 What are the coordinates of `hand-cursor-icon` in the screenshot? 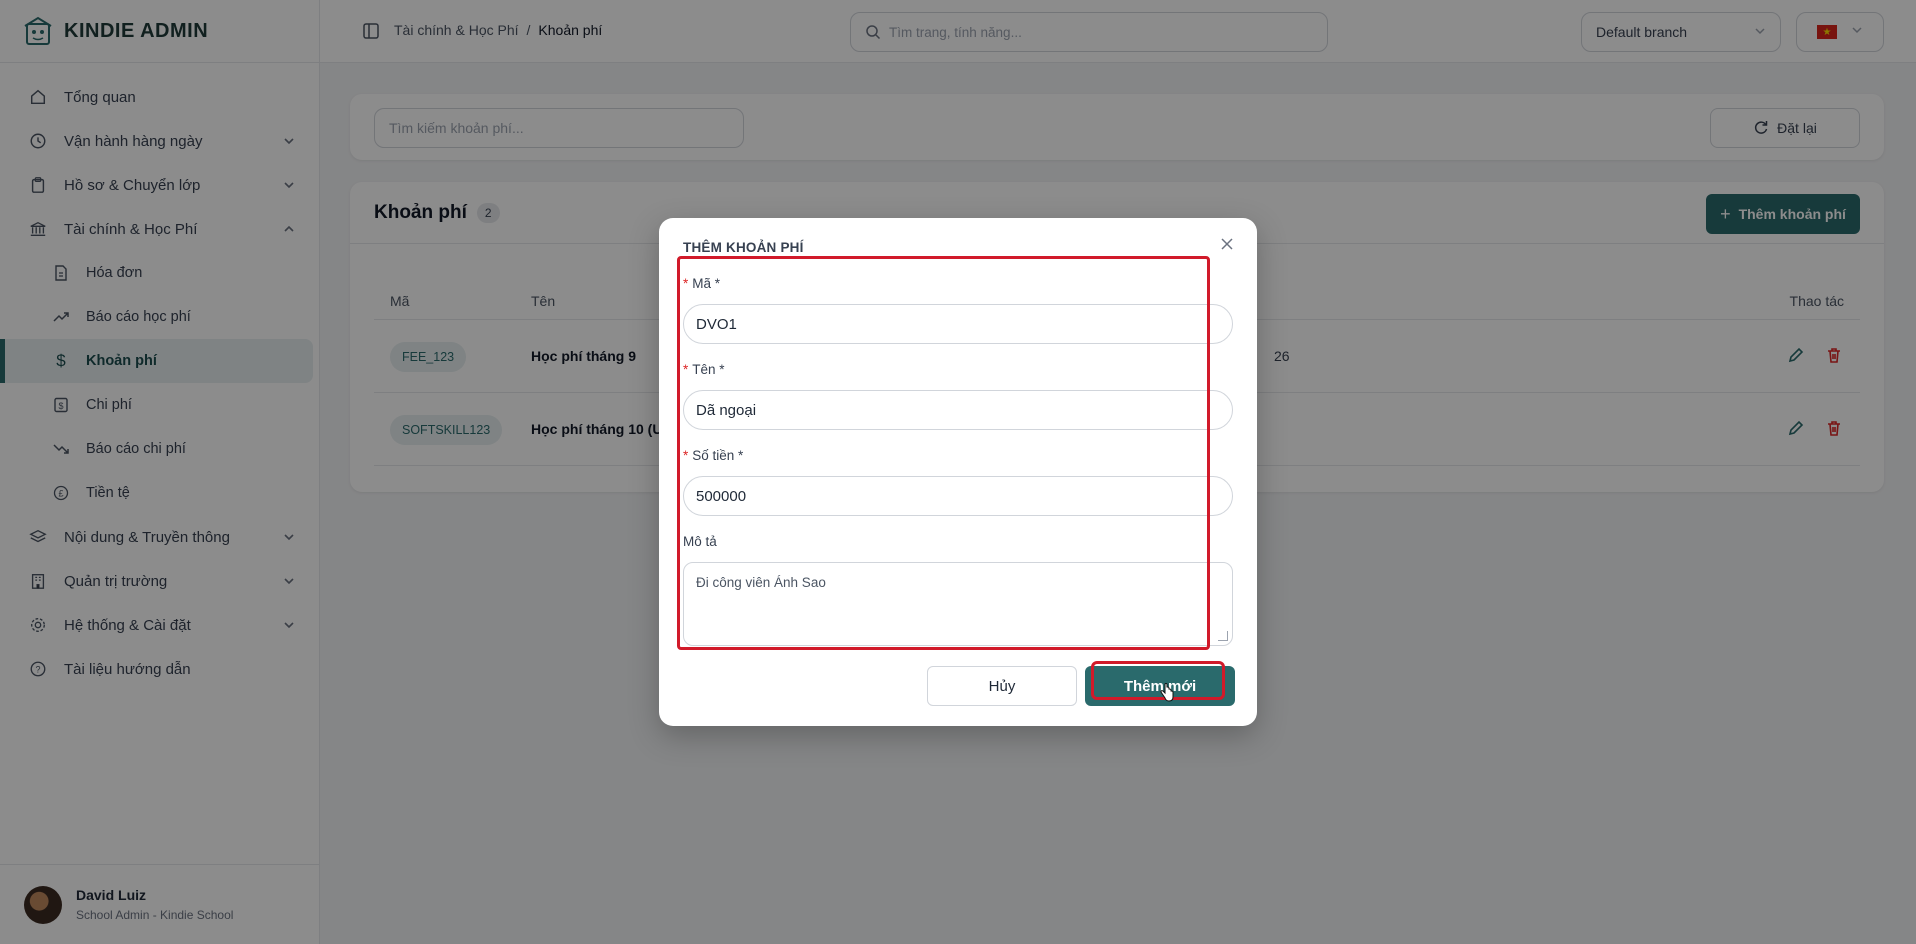 It's located at (1167, 693).